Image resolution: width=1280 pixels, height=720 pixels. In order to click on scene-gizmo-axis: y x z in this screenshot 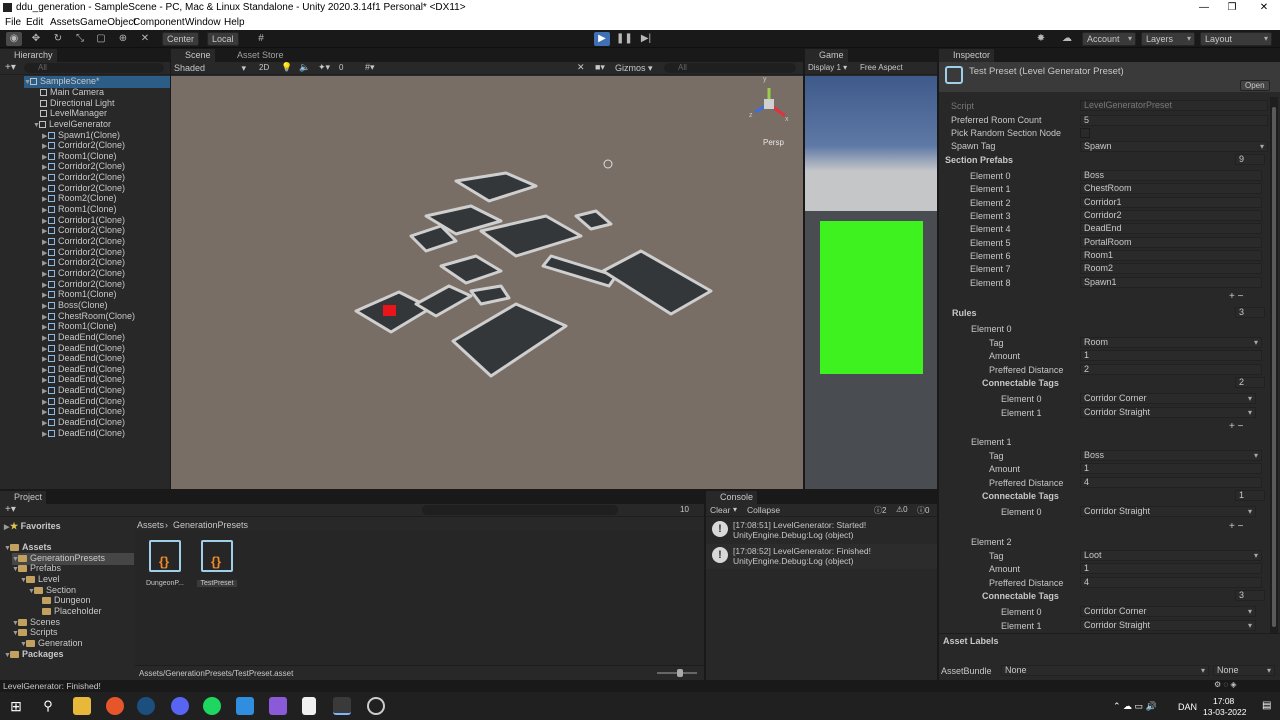, I will do `click(771, 101)`.